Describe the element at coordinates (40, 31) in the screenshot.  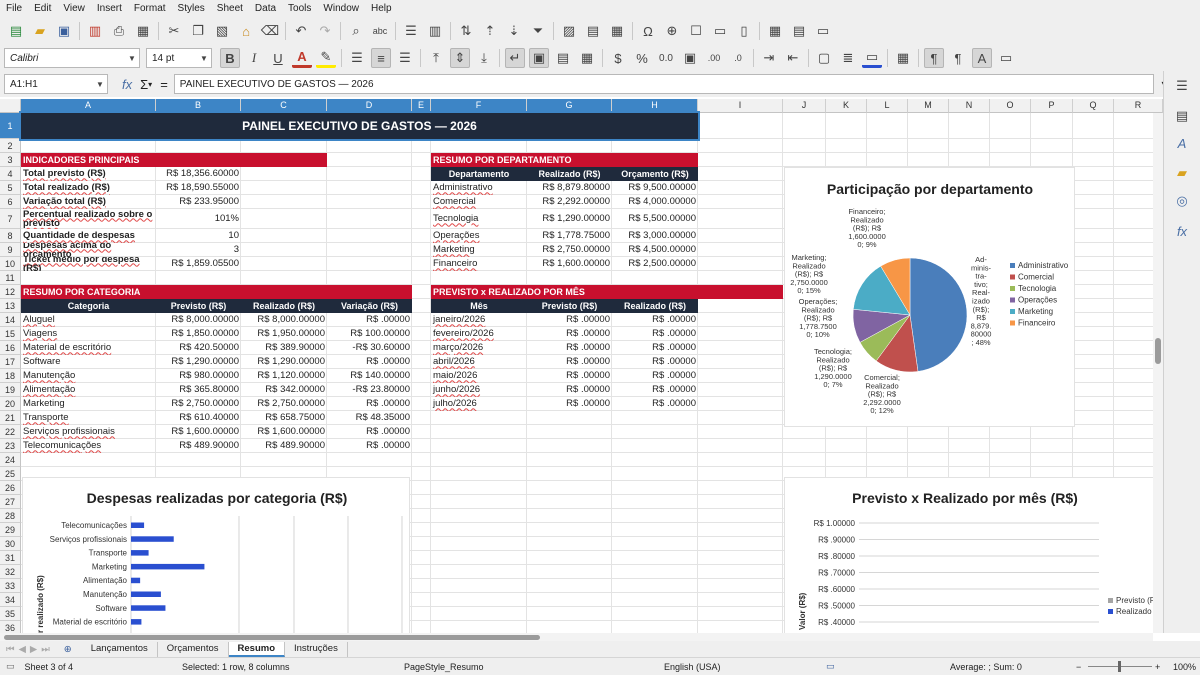
I see `open-folder-icon: ▰` at that location.